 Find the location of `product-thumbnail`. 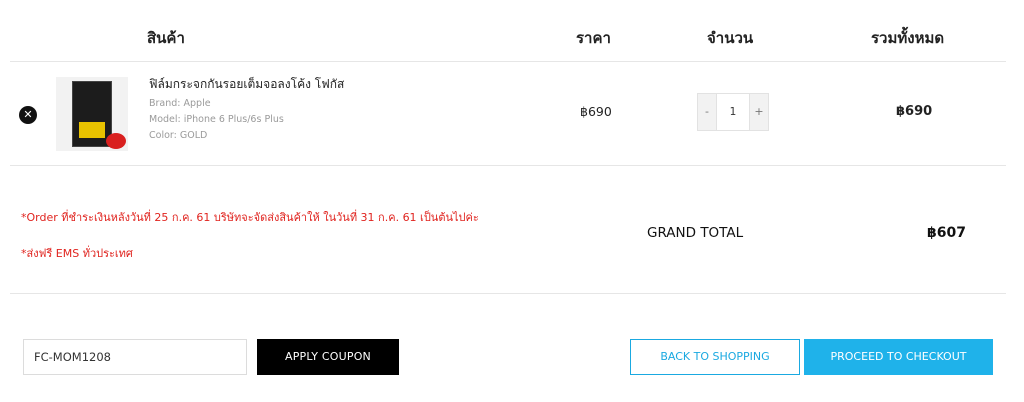

product-thumbnail is located at coordinates (92, 114).